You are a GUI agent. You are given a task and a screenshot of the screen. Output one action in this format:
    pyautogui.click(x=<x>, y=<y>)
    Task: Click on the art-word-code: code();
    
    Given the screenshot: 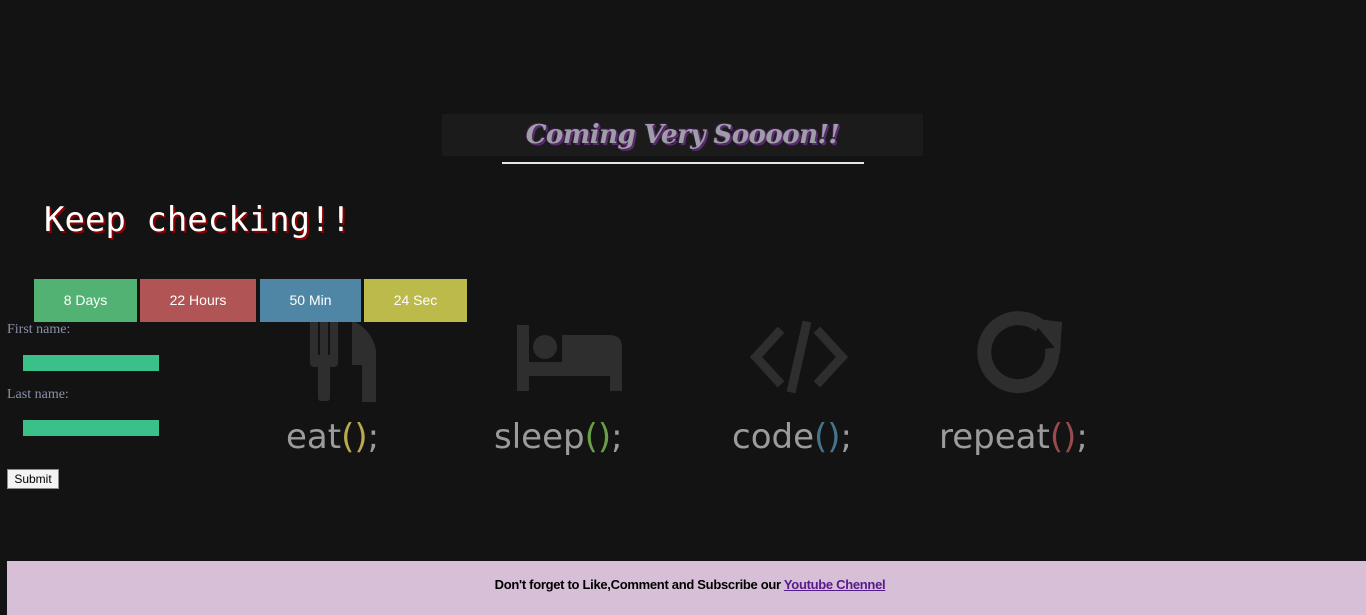 What is the action you would take?
    pyautogui.click(x=792, y=437)
    